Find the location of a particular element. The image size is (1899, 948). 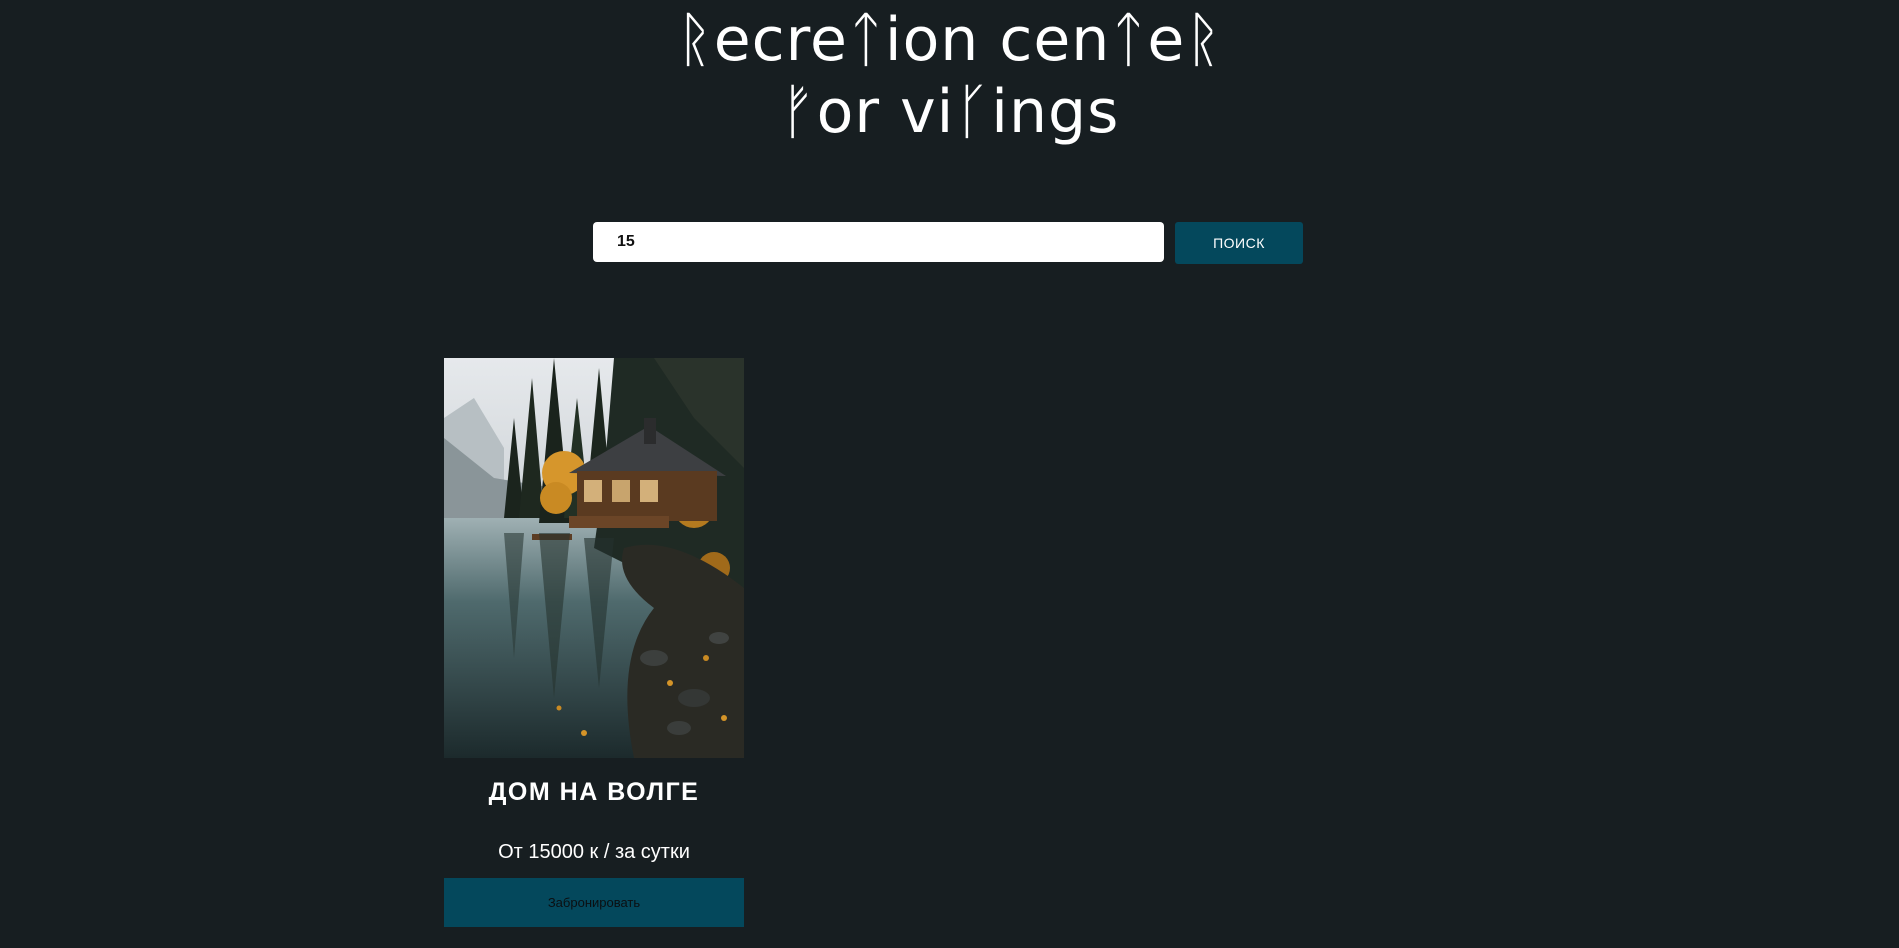

site-title-line-2: ᚠor viᚴings is located at coordinates (949, 112).